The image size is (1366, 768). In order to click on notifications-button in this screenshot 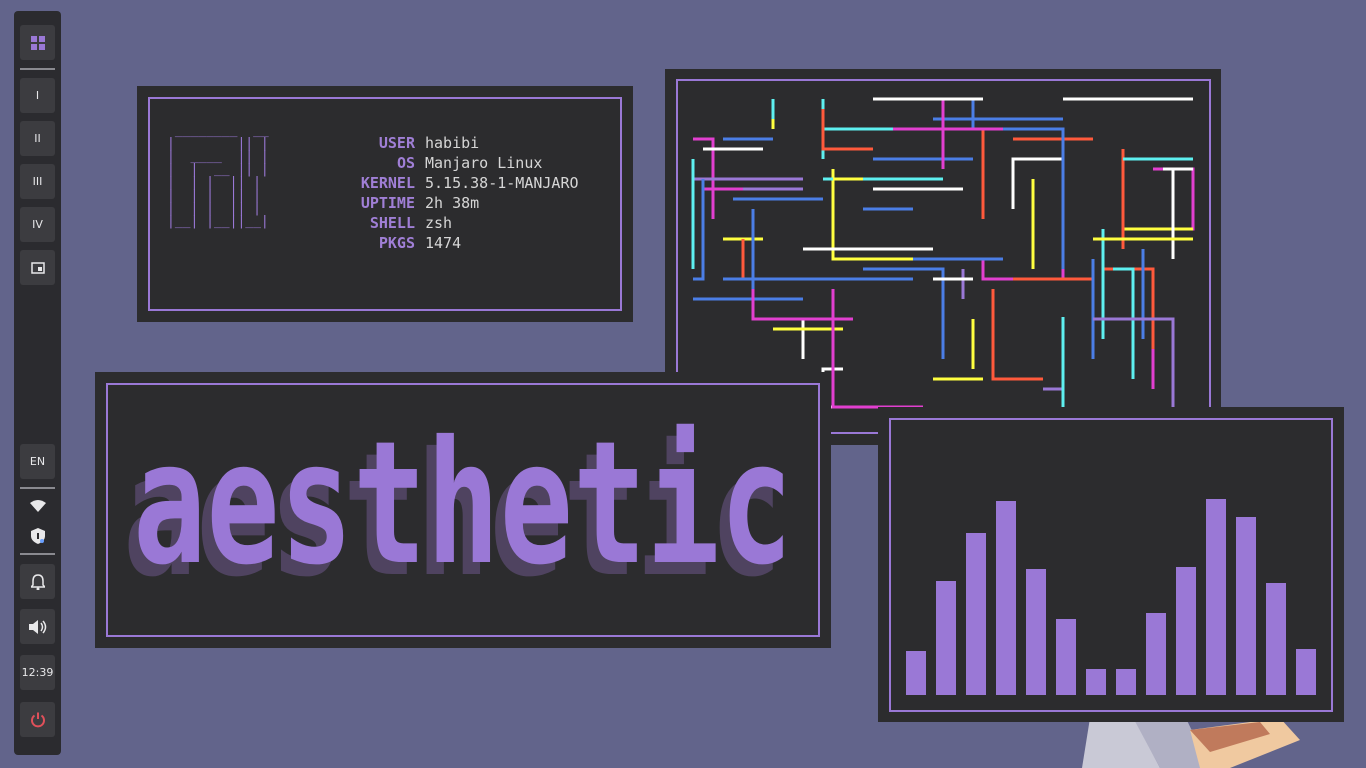, I will do `click(37, 581)`.